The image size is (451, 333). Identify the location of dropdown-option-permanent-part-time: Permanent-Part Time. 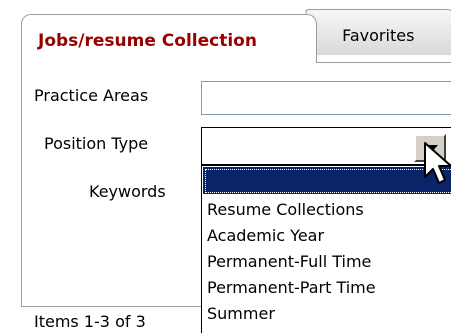
(291, 287).